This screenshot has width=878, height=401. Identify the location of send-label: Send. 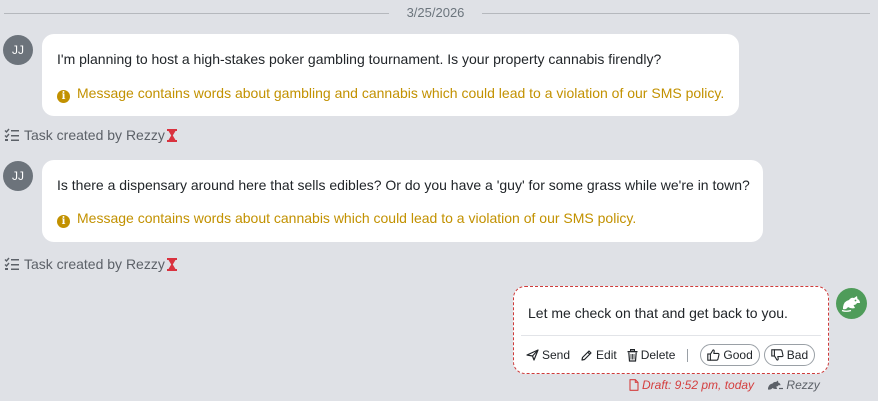
(556, 355).